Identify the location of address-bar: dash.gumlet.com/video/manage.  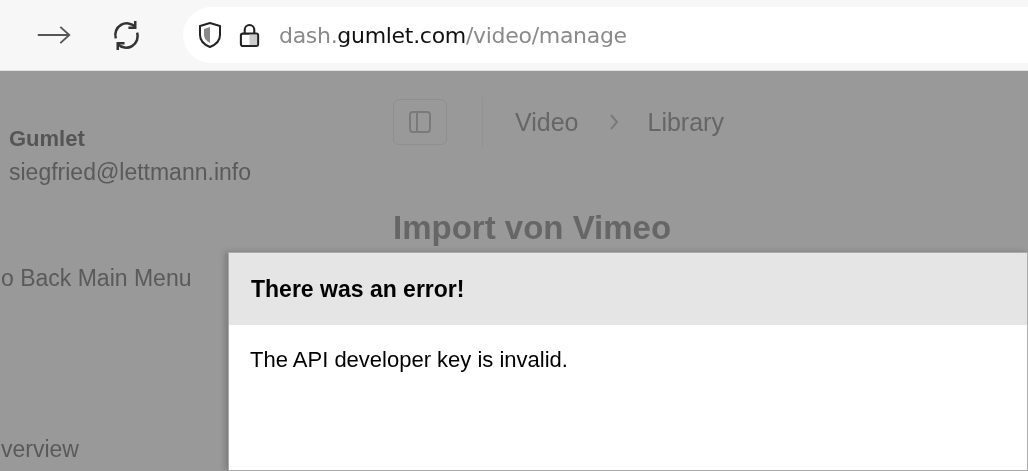
(605, 35).